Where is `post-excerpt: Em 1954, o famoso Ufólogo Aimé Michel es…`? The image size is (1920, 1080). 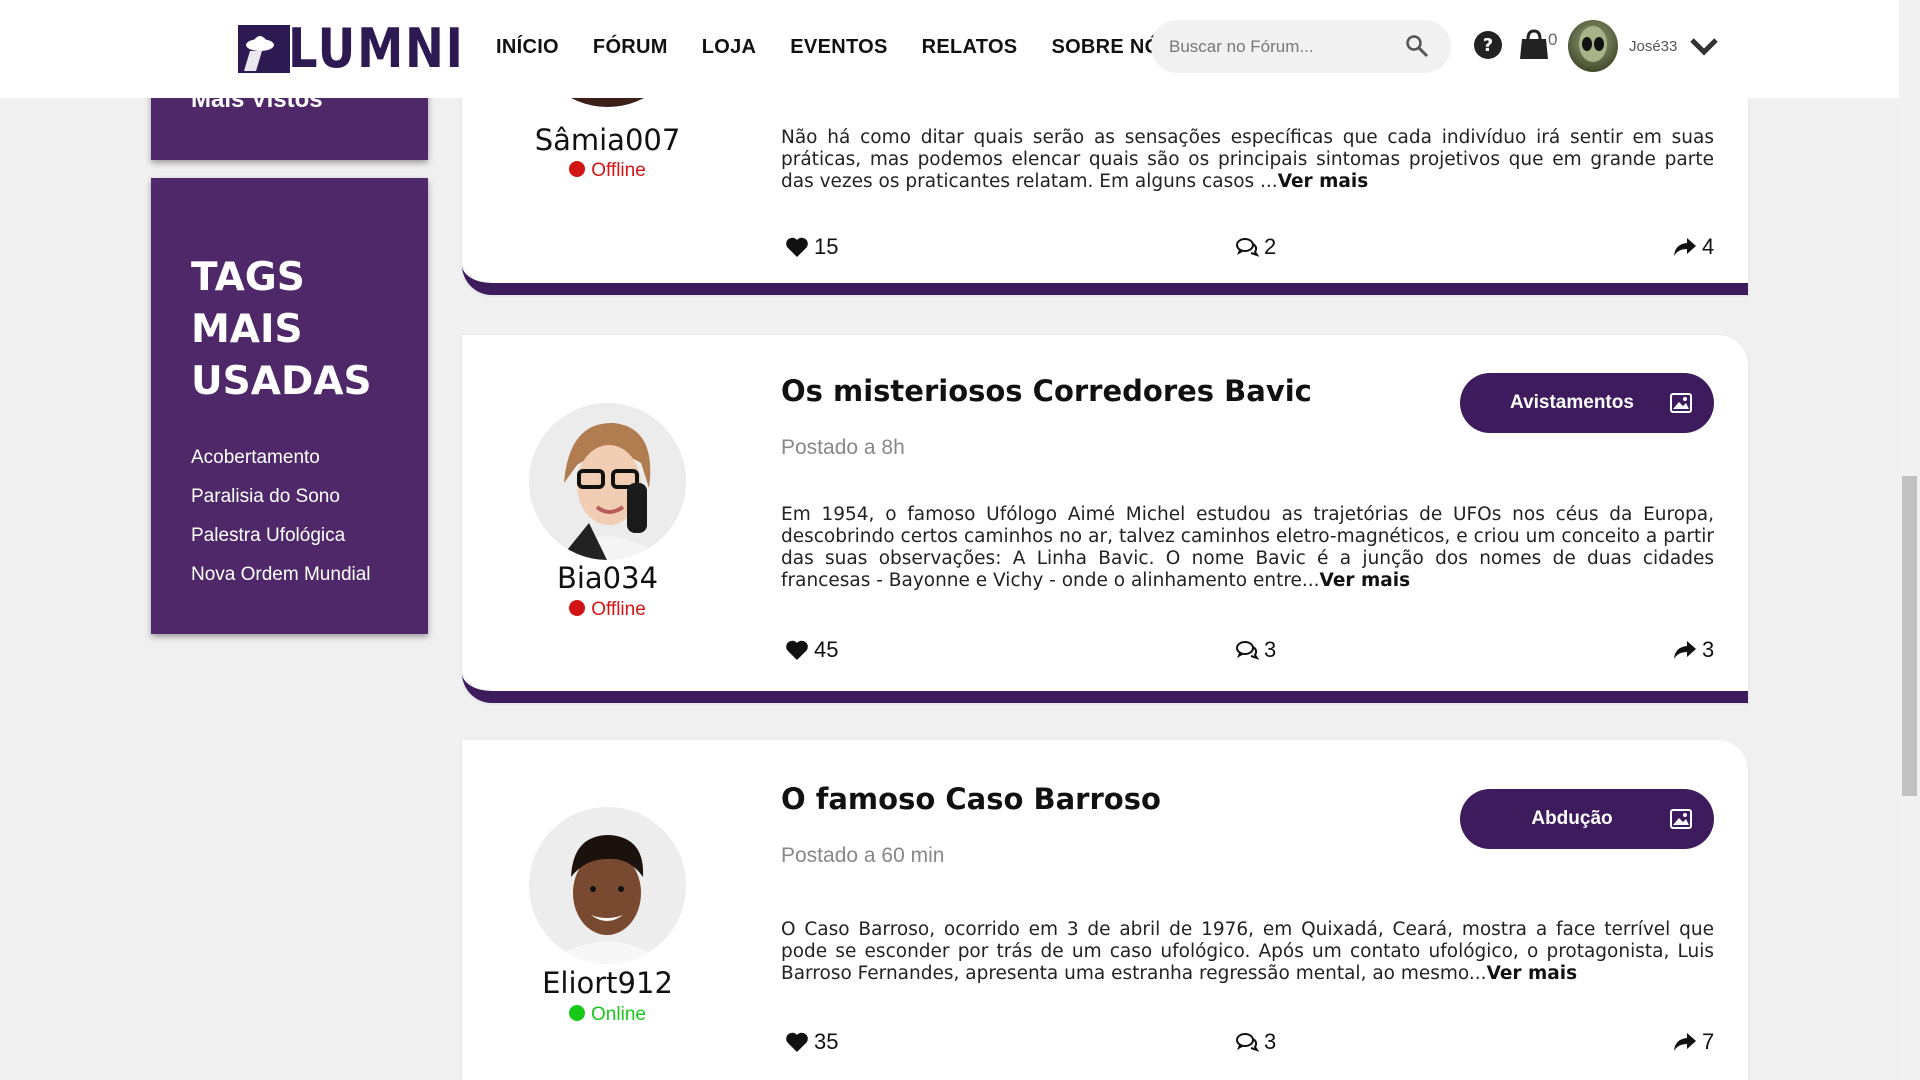
post-excerpt: Em 1954, o famoso Ufólogo Aimé Michel es… is located at coordinates (1247, 548).